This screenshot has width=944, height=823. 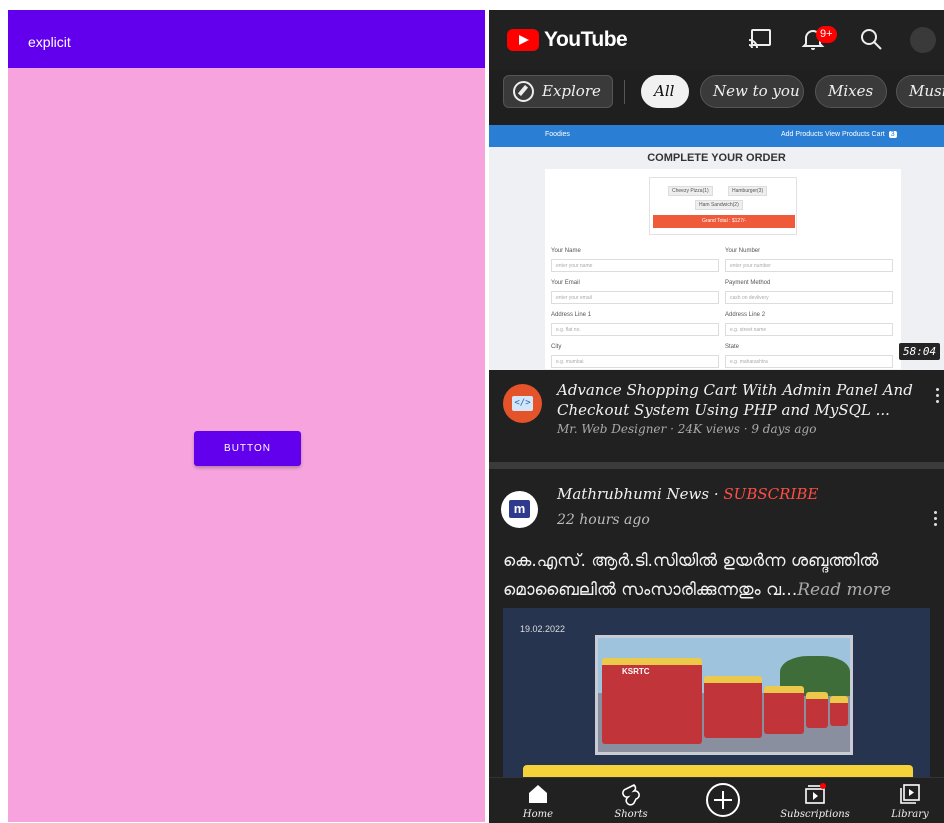 I want to click on bottom-navigation: Home Shorts Subscriptions Library, so click(x=716, y=800).